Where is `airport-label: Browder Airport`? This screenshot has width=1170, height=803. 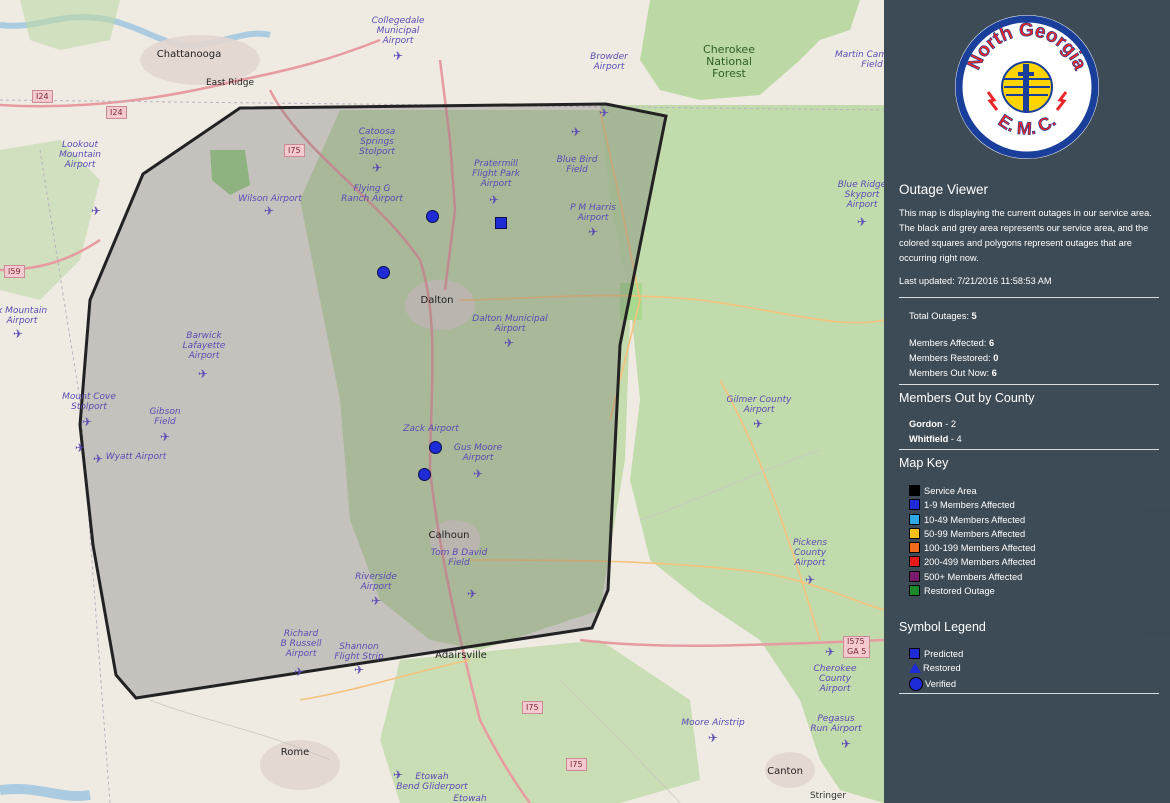
airport-label: Browder Airport is located at coordinates (609, 62).